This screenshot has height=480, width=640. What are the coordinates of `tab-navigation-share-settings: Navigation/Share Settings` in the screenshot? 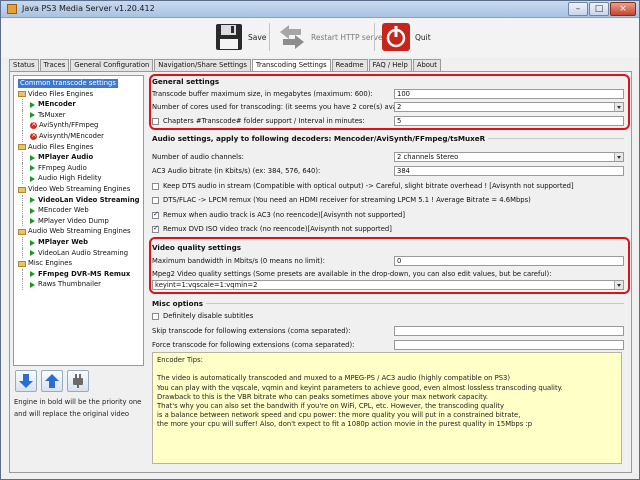 It's located at (202, 65).